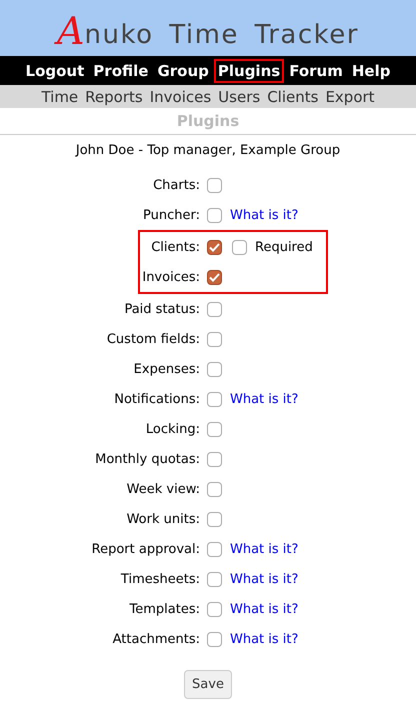 Image resolution: width=416 pixels, height=704 pixels. Describe the element at coordinates (147, 459) in the screenshot. I see `plugin-label: Monthly quotas:` at that location.